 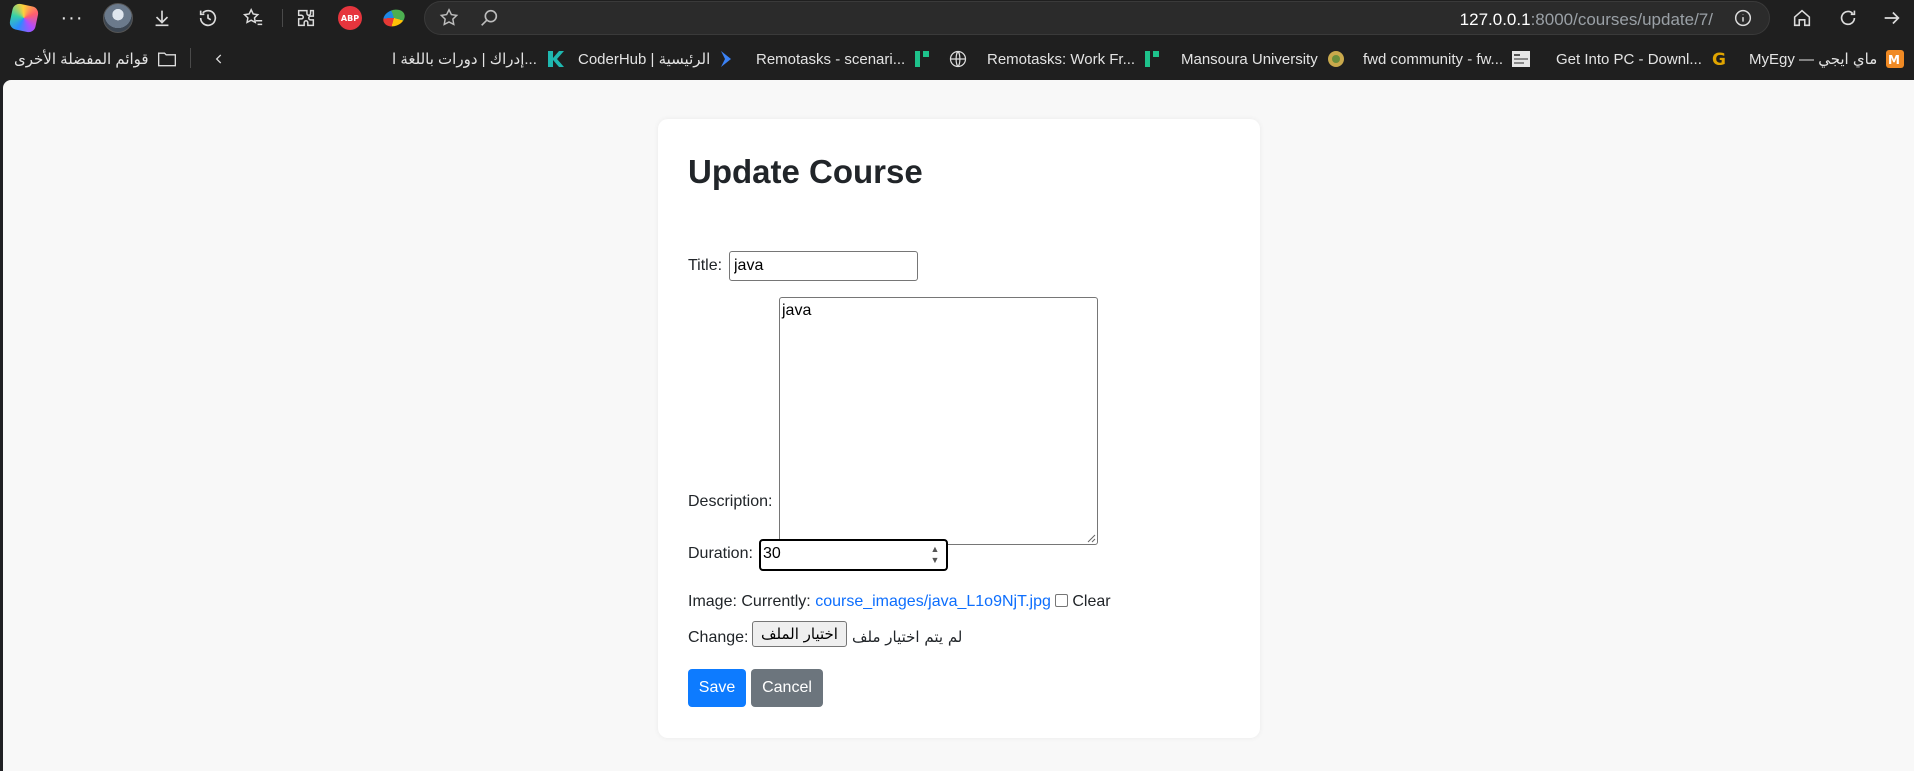 I want to click on current-image-link: course_images/java_L1o9NjT.jpg, so click(x=933, y=601).